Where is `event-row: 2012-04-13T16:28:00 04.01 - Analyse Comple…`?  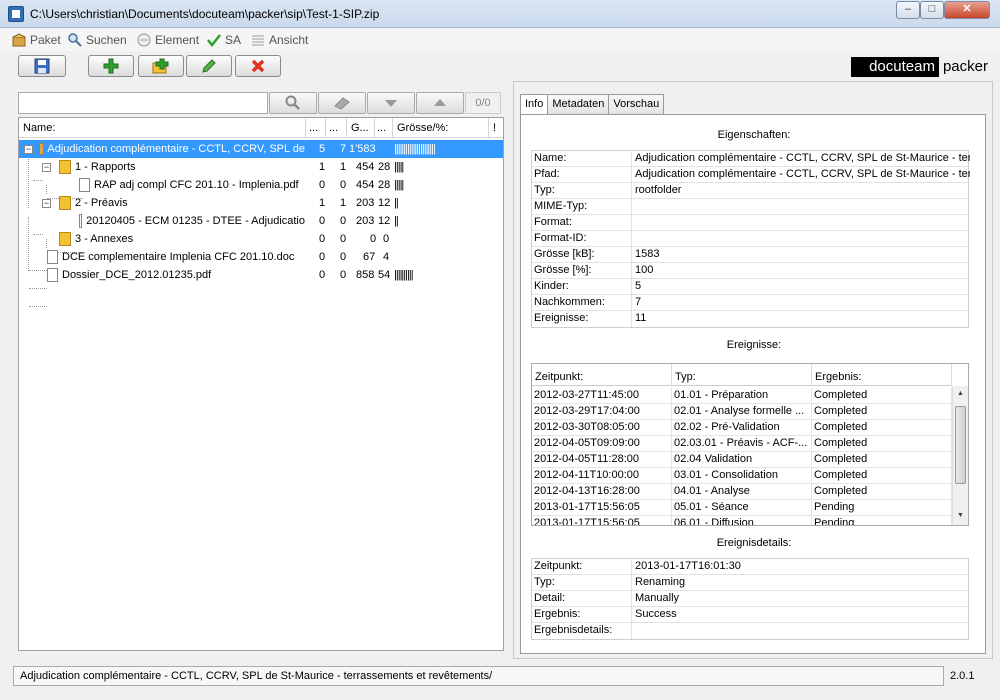 event-row: 2012-04-13T16:28:00 04.01 - Analyse Comple… is located at coordinates (742, 492).